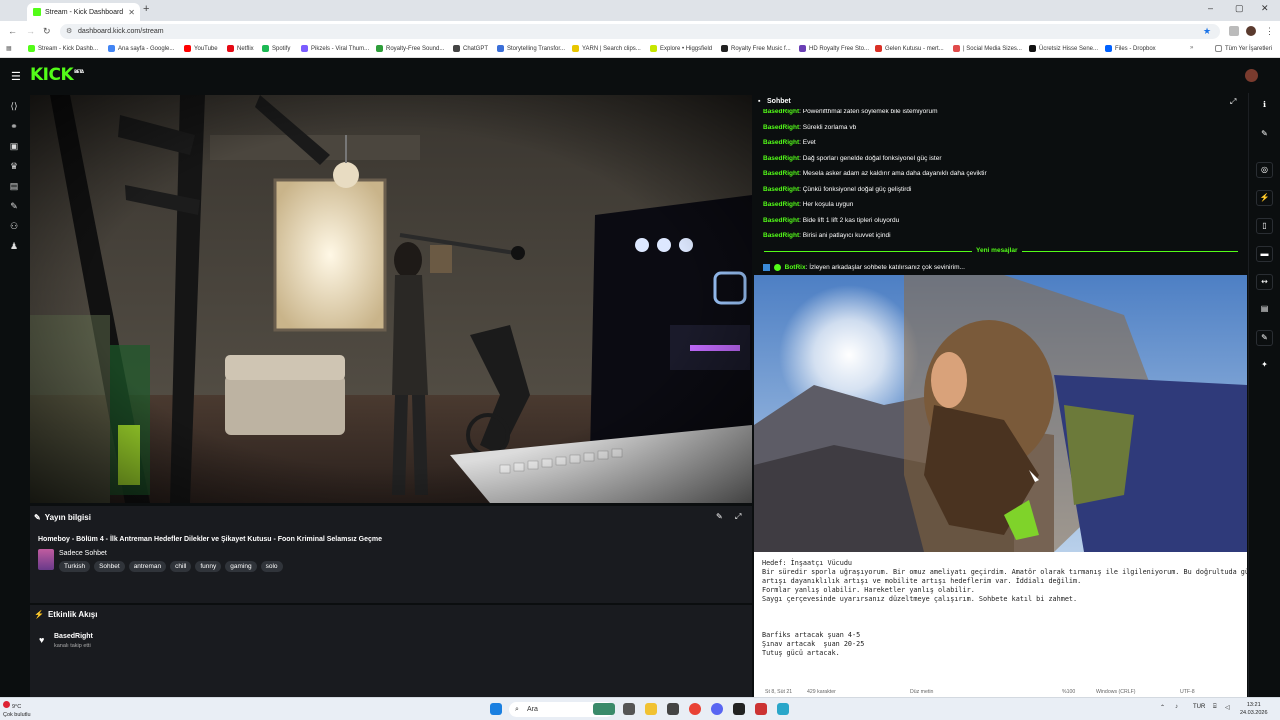 The width and height of the screenshot is (1280, 720). Describe the element at coordinates (629, 709) in the screenshot. I see `task-view-icon` at that location.